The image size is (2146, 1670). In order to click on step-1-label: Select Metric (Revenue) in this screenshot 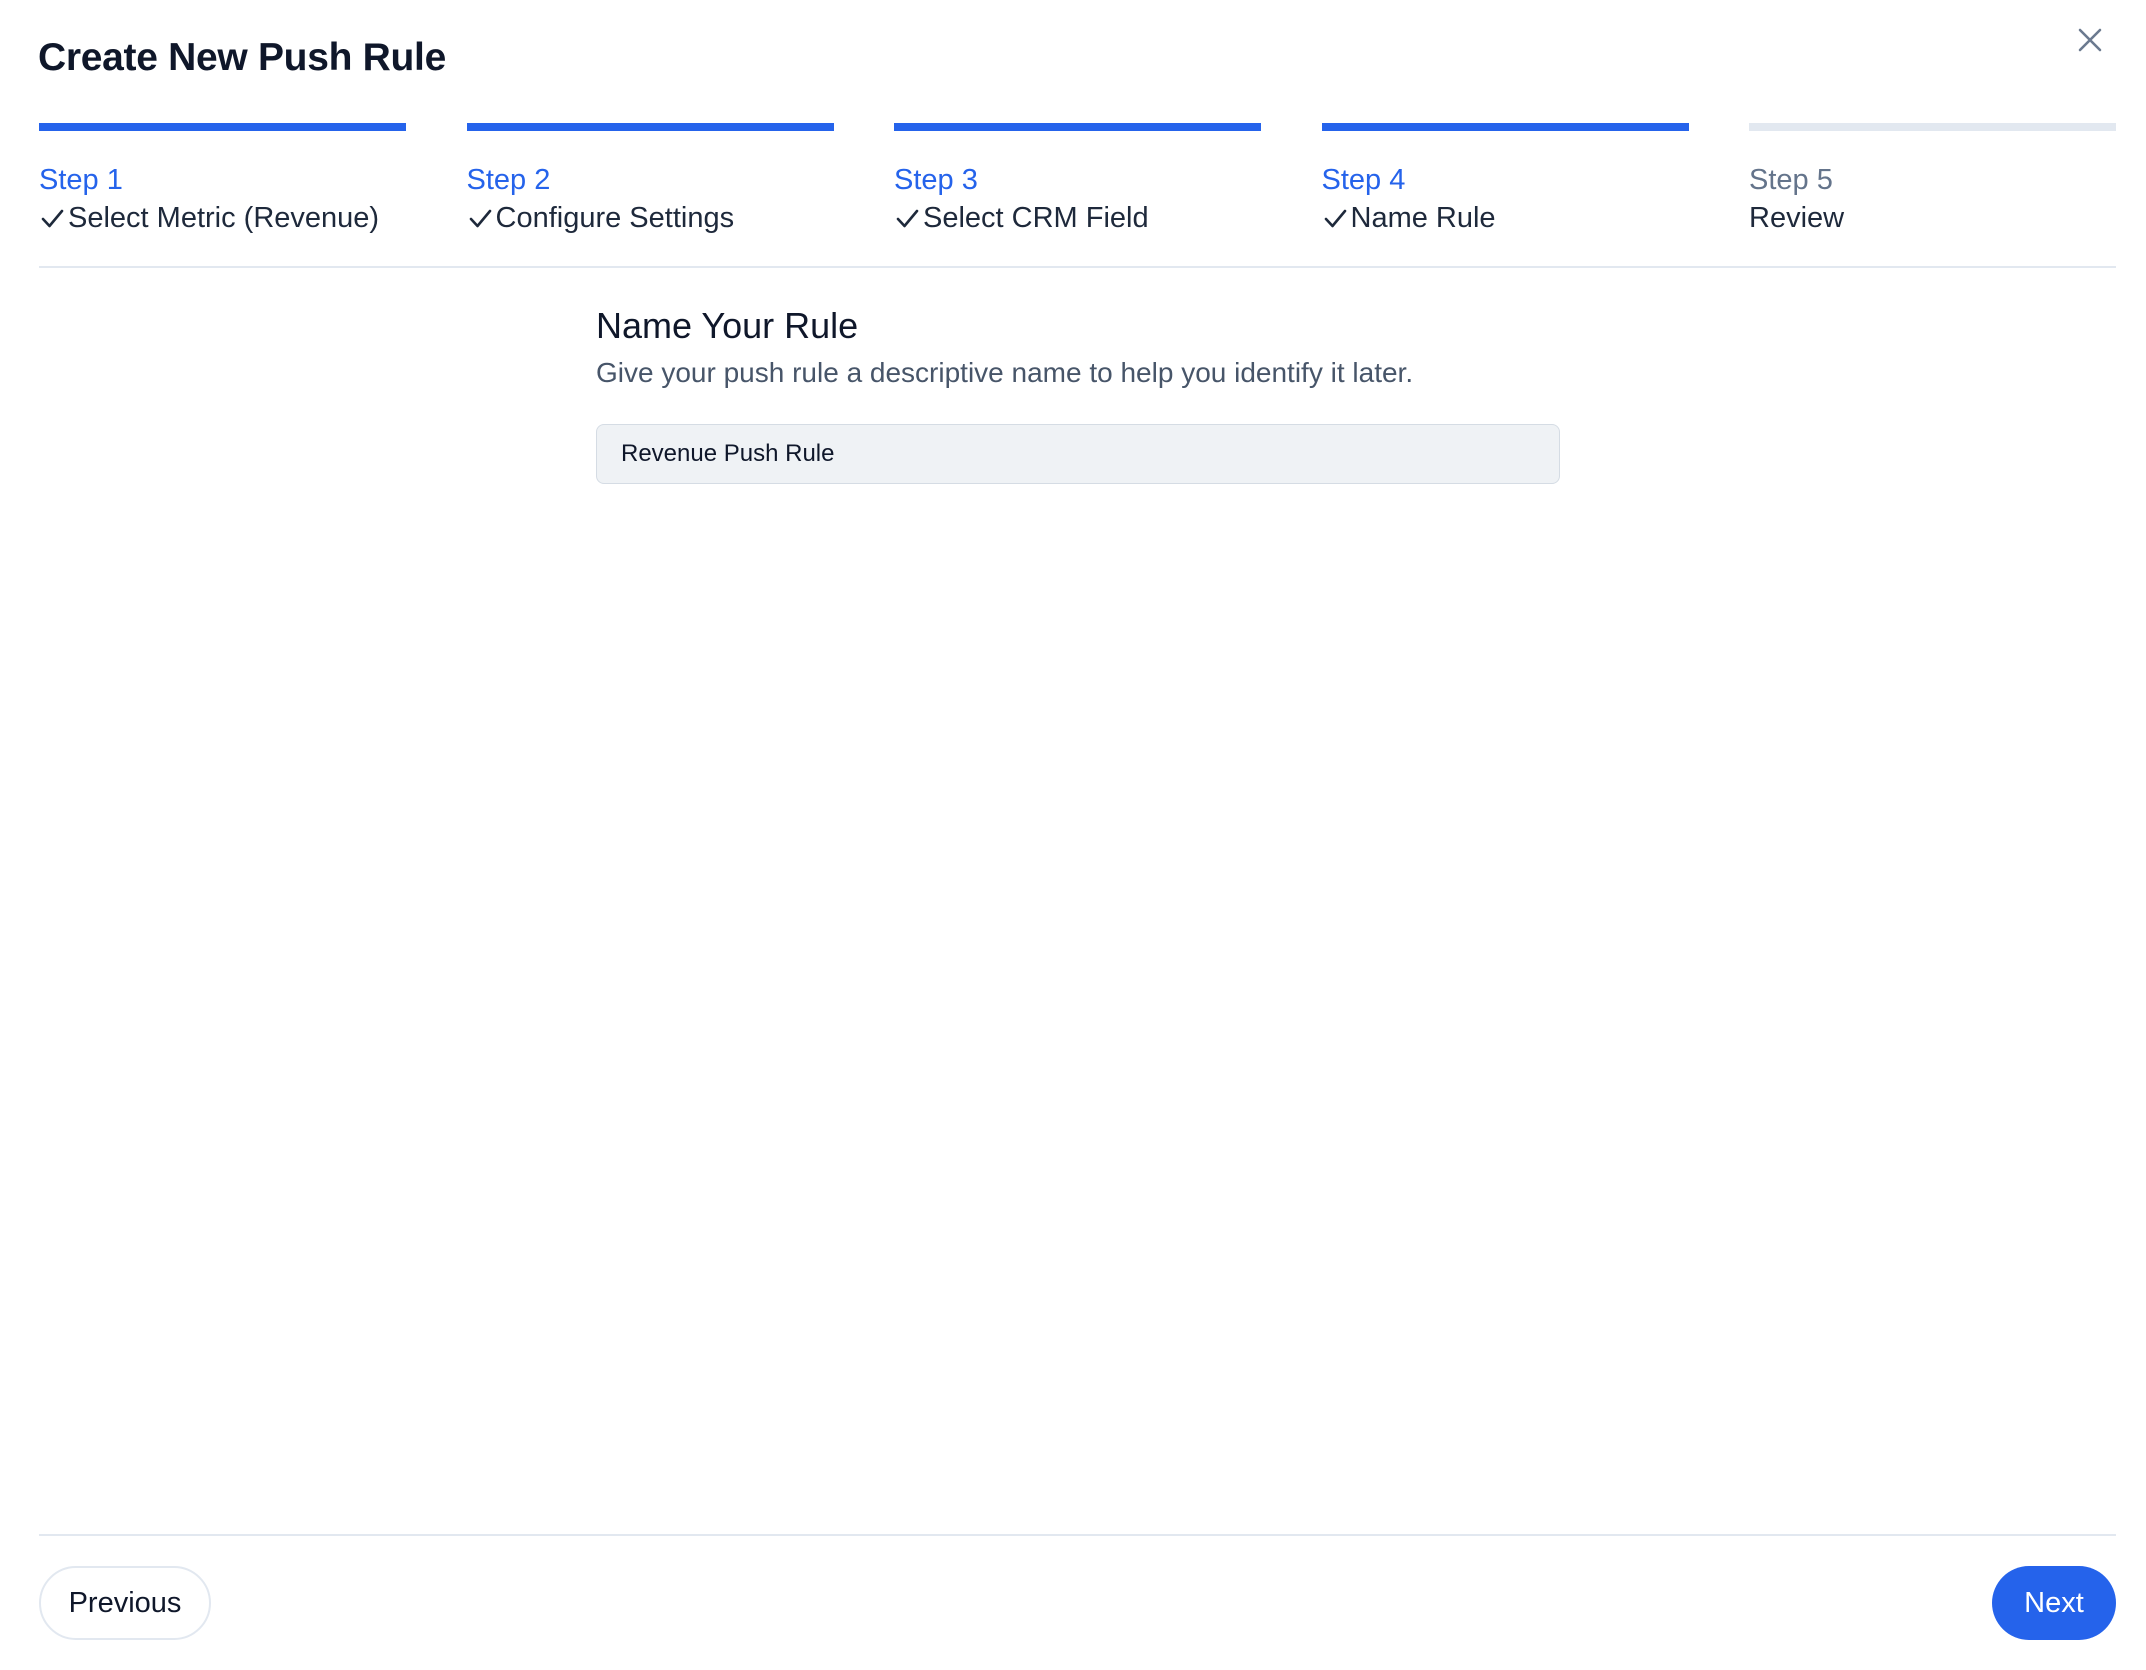, I will do `click(224, 218)`.